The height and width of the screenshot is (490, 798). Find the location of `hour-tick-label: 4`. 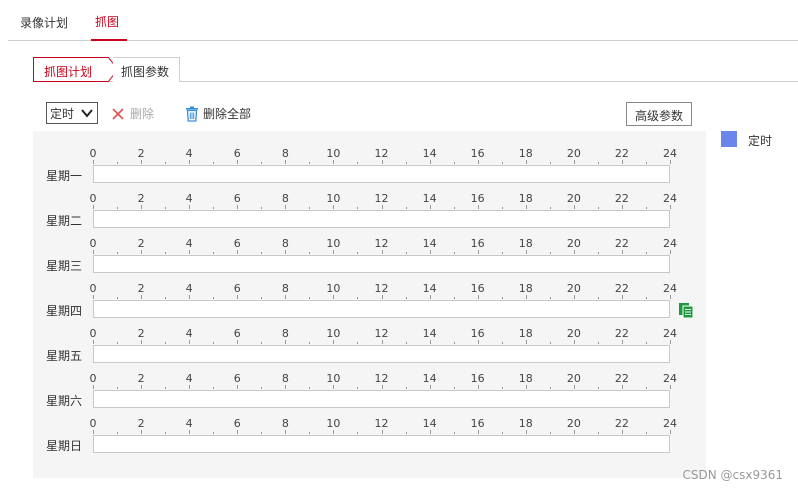

hour-tick-label: 4 is located at coordinates (189, 333).